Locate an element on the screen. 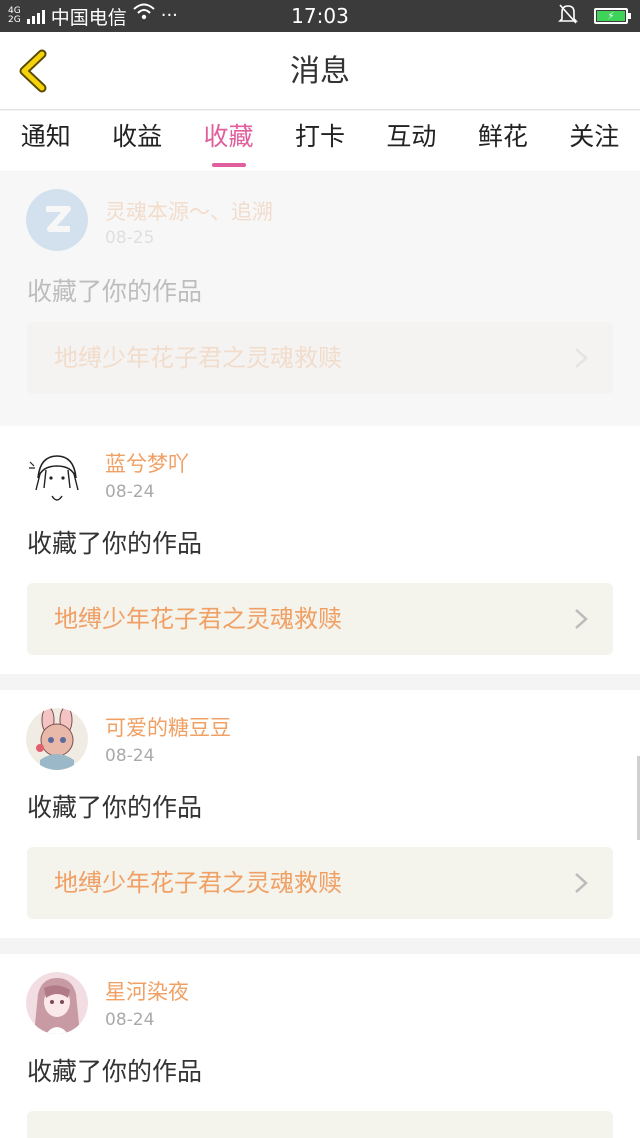  username-link: 可爱的糖豆豆 is located at coordinates (168, 727).